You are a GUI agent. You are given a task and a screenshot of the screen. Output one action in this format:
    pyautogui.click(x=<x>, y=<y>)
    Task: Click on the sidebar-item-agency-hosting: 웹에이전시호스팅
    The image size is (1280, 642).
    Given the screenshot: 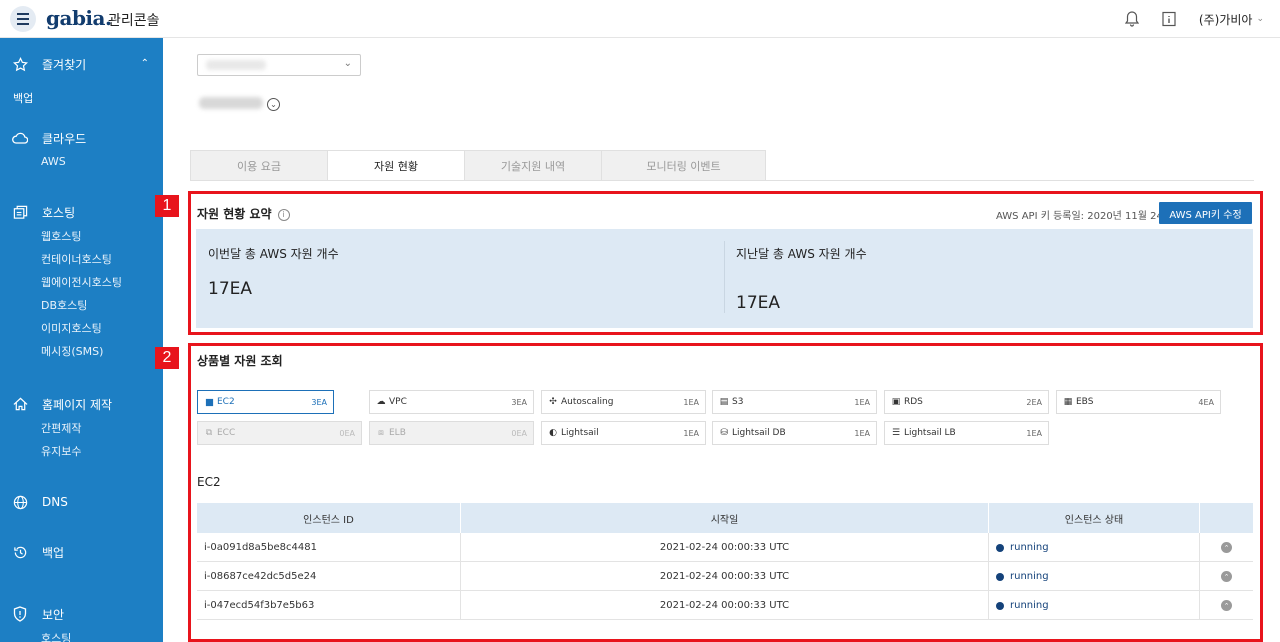 What is the action you would take?
    pyautogui.click(x=81, y=281)
    